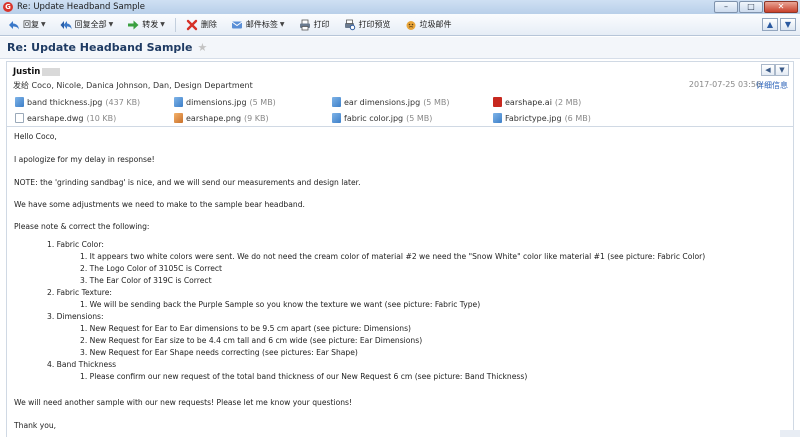 The image size is (800, 437). Describe the element at coordinates (237, 25) in the screenshot. I see `tag-icon` at that location.